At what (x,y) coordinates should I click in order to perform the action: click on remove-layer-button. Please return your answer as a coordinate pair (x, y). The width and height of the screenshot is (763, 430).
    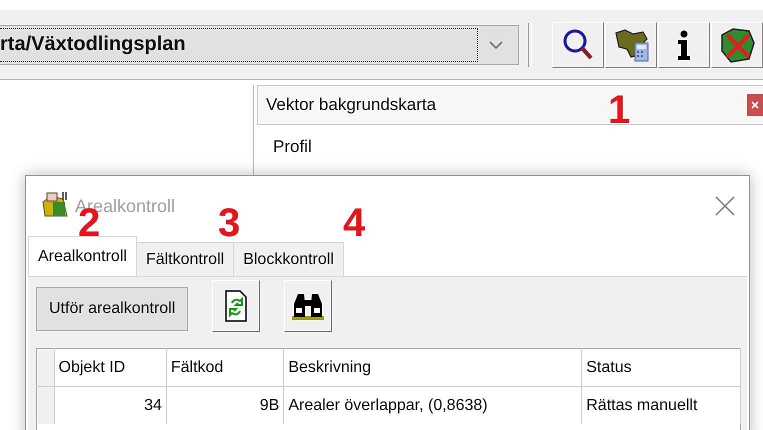
    Looking at the image, I should click on (737, 45).